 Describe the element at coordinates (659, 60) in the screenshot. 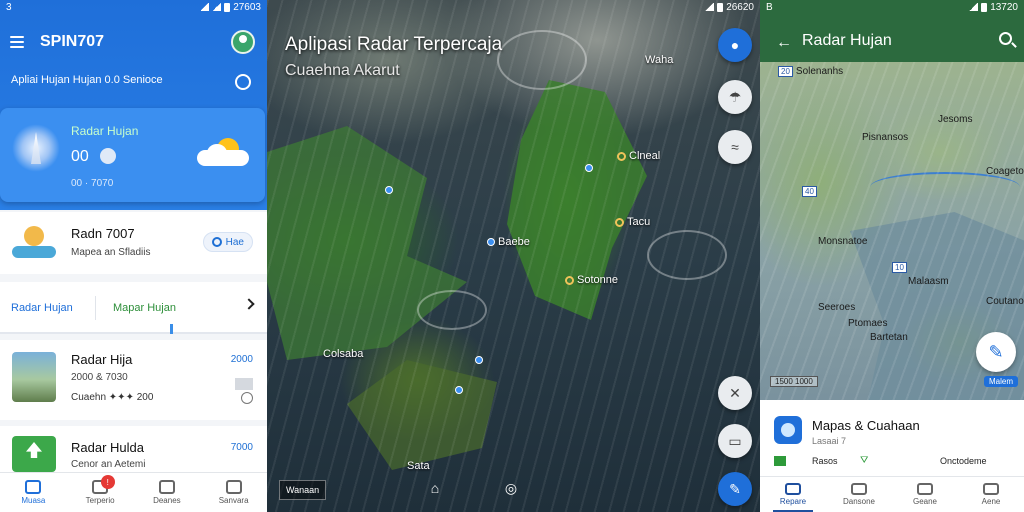

I see `place-label: Waha` at that location.